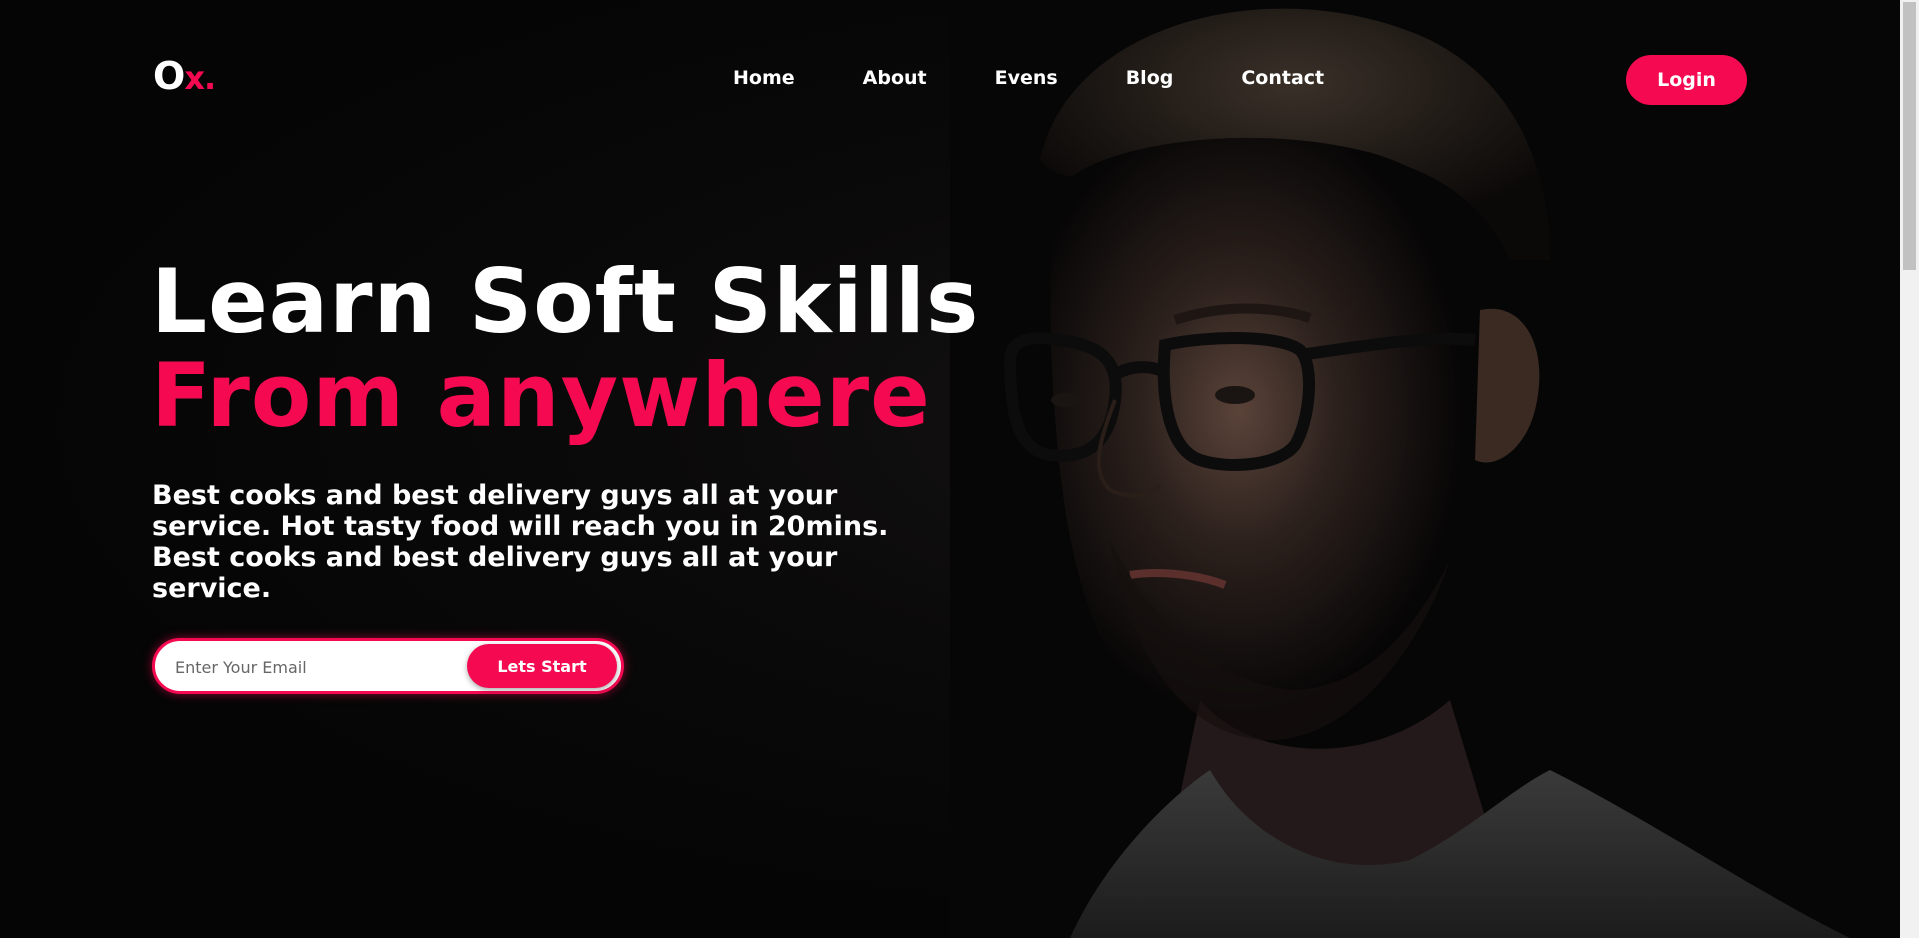 The image size is (1919, 938). What do you see at coordinates (1026, 78) in the screenshot?
I see `nav-item-evens: Evens` at bounding box center [1026, 78].